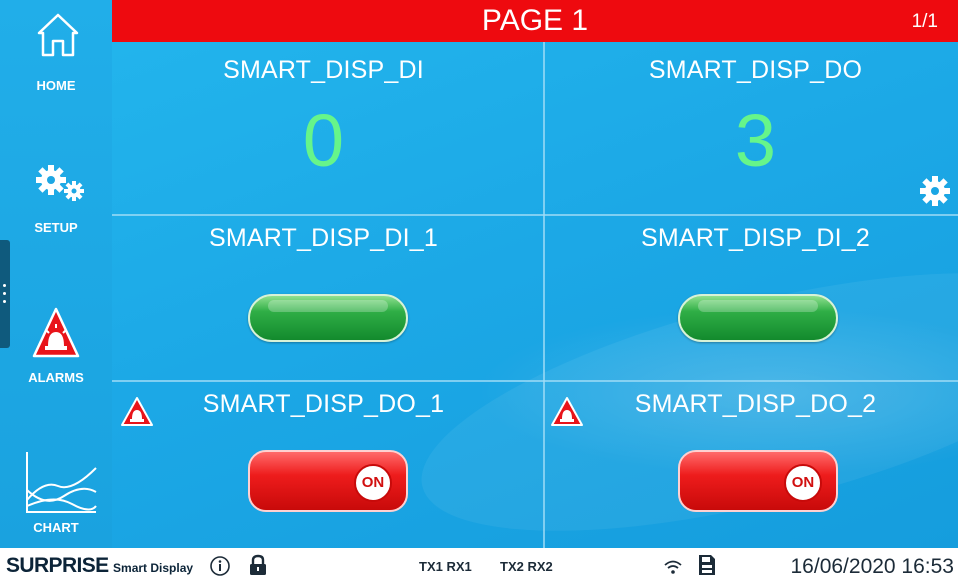  I want to click on cell-smart-disp-di-2: SMART_DISP_DI_2, so click(751, 298).